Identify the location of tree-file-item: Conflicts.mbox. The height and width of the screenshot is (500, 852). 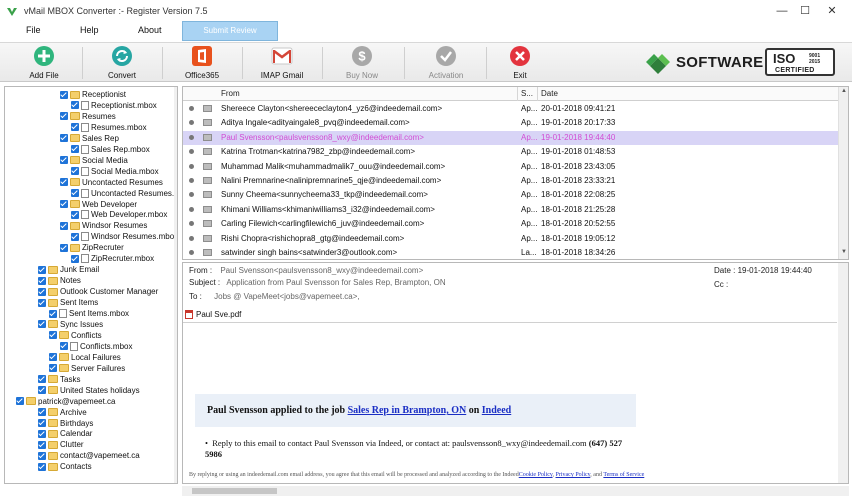
(96, 346).